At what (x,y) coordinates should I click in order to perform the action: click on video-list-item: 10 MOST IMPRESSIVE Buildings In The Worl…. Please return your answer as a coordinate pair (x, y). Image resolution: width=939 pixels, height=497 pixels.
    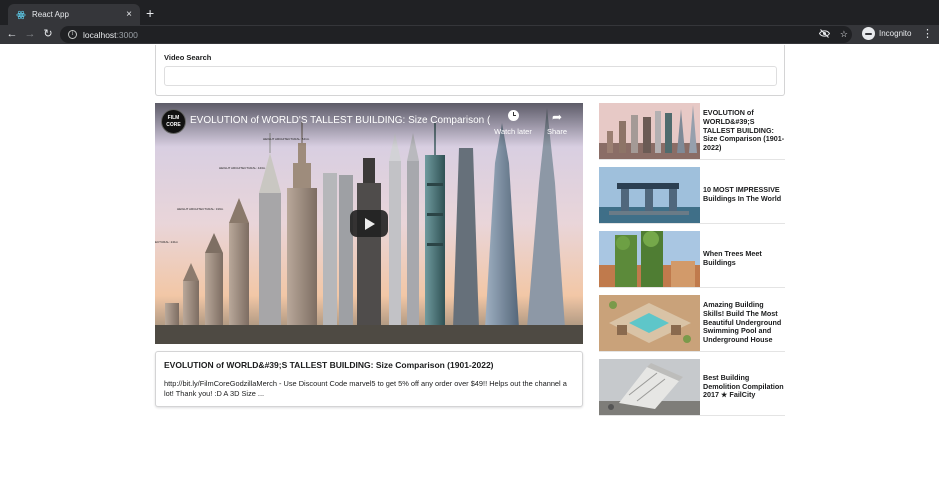
    Looking at the image, I should click on (692, 195).